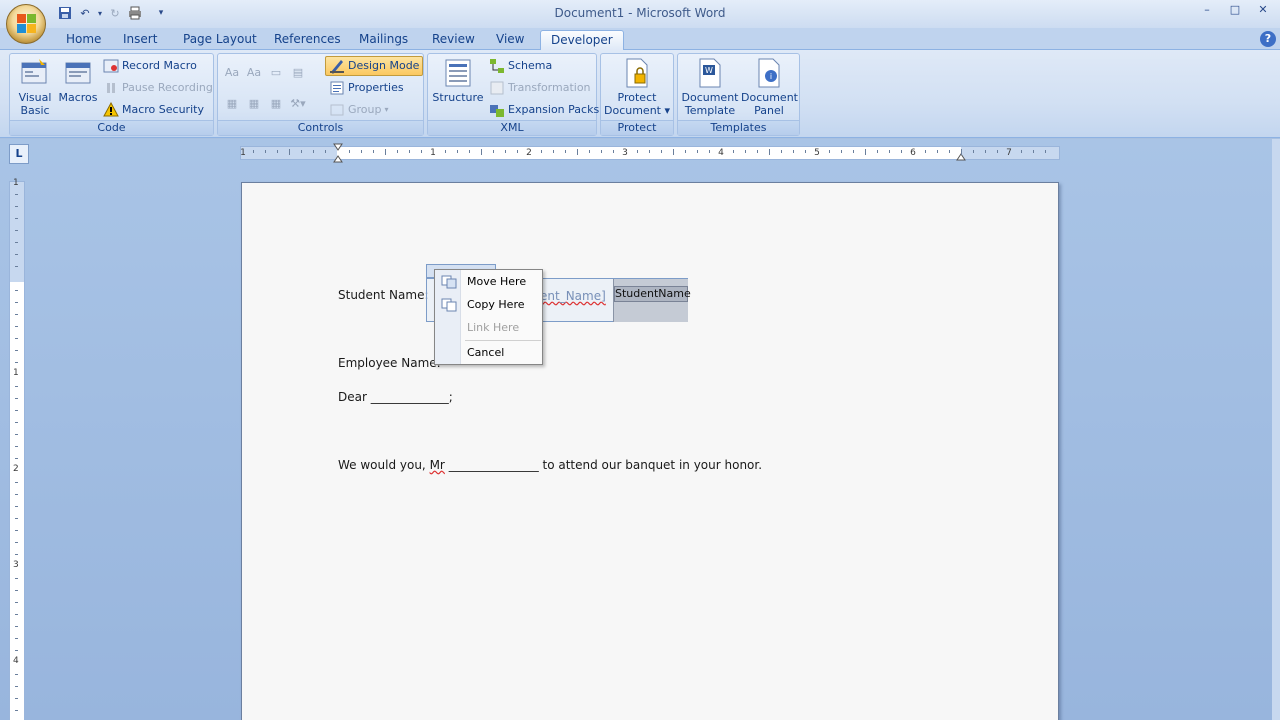 The width and height of the screenshot is (1280, 720). Describe the element at coordinates (540, 88) in the screenshot. I see `transformation-button: Transformation` at that location.